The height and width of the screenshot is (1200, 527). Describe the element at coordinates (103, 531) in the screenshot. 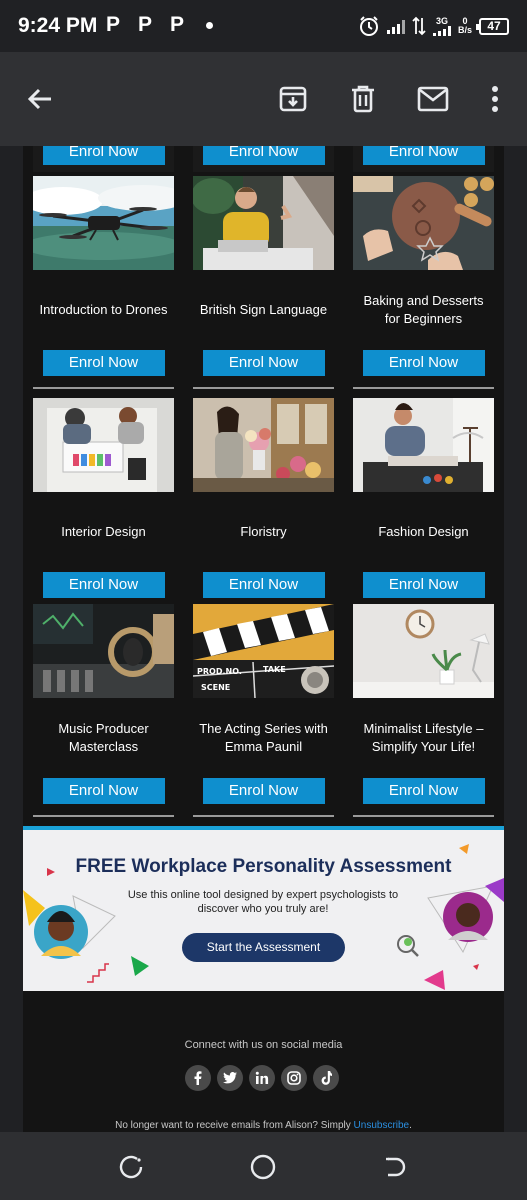

I see `course-title: Interior Design` at that location.